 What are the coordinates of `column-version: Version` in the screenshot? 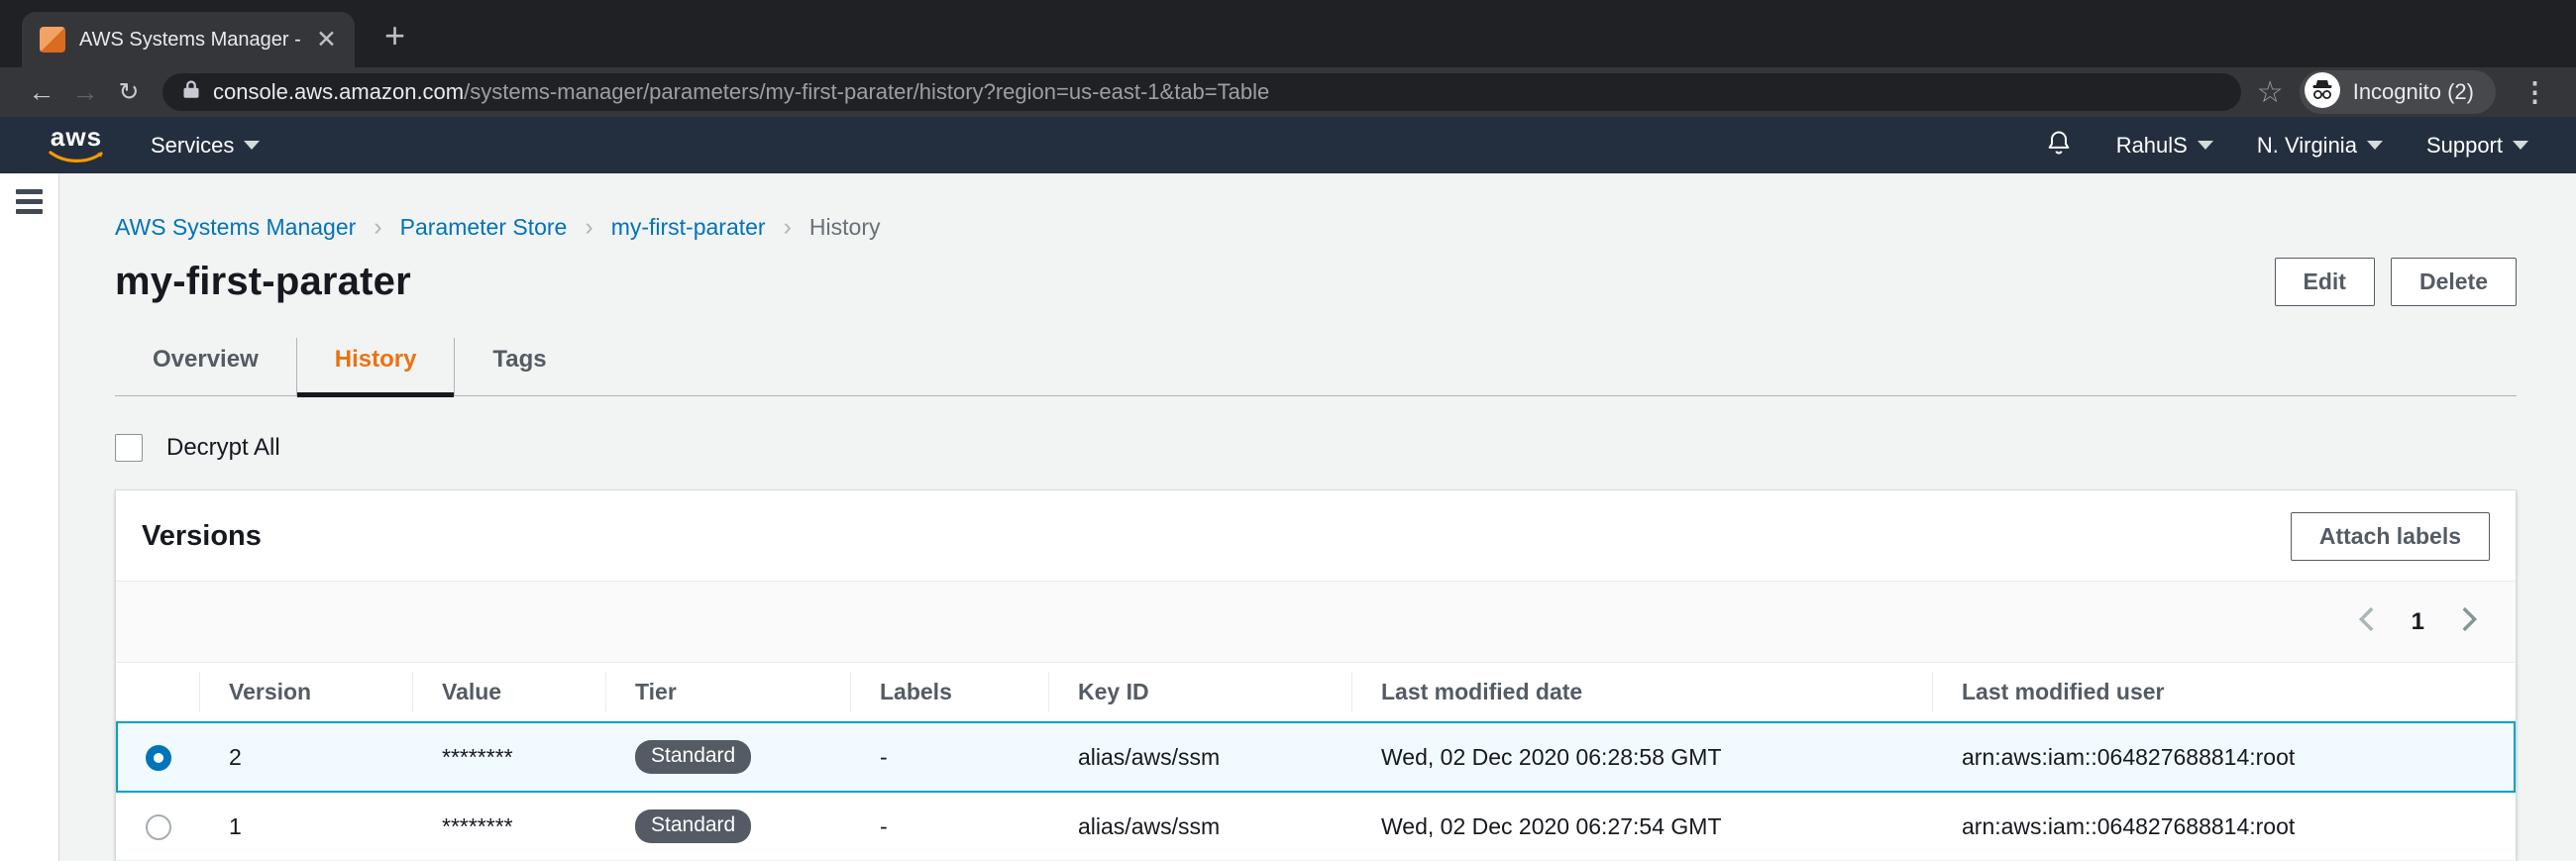 It's located at (306, 692).